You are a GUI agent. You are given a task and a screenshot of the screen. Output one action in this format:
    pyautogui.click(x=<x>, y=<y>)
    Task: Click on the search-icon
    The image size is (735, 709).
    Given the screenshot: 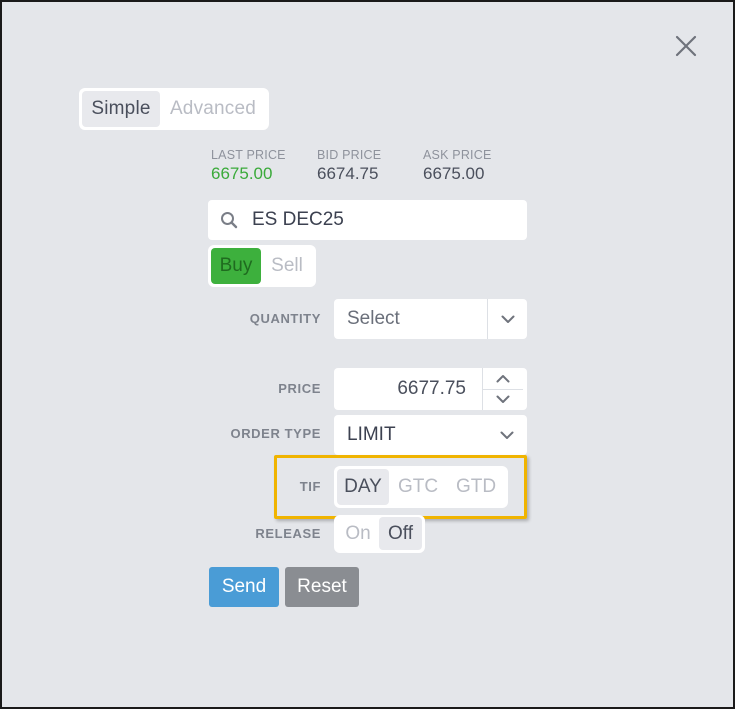 What is the action you would take?
    pyautogui.click(x=229, y=220)
    